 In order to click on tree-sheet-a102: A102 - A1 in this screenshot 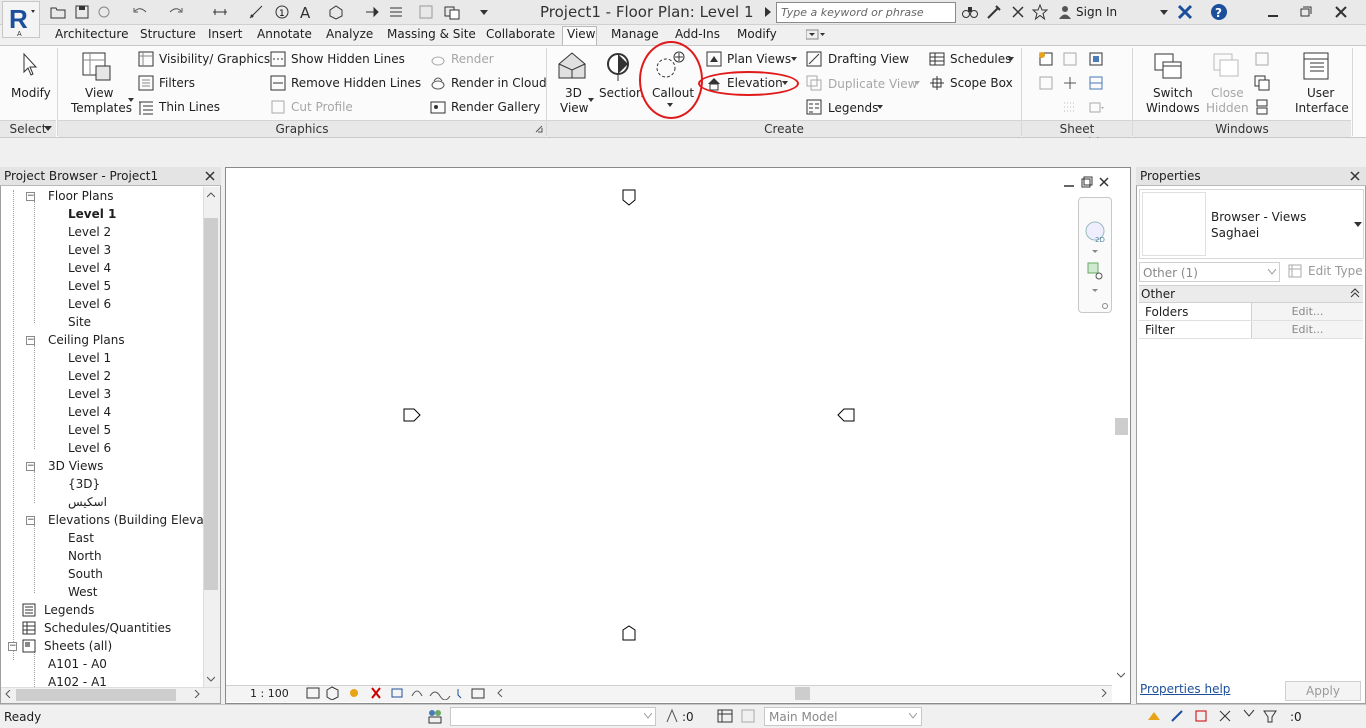, I will do `click(77, 681)`.